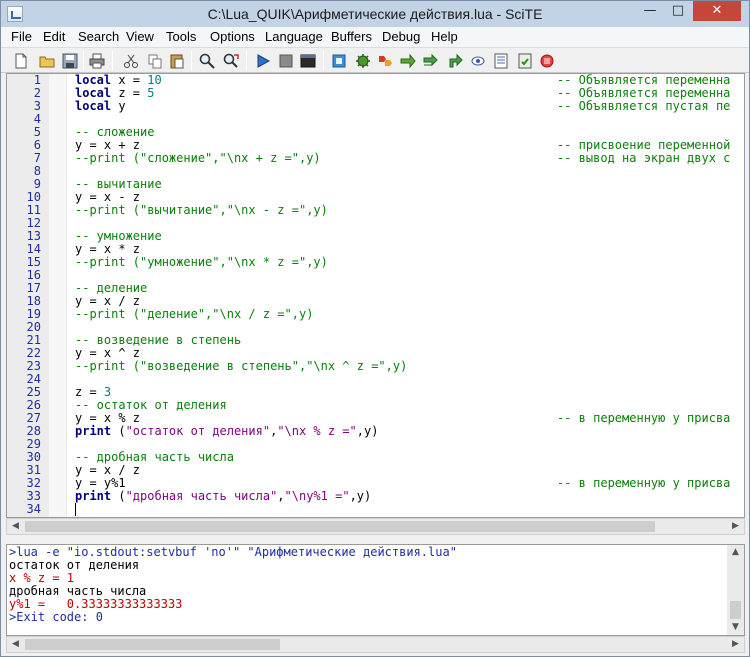 The height and width of the screenshot is (657, 750). Describe the element at coordinates (231, 61) in the screenshot. I see `replace-icon` at that location.